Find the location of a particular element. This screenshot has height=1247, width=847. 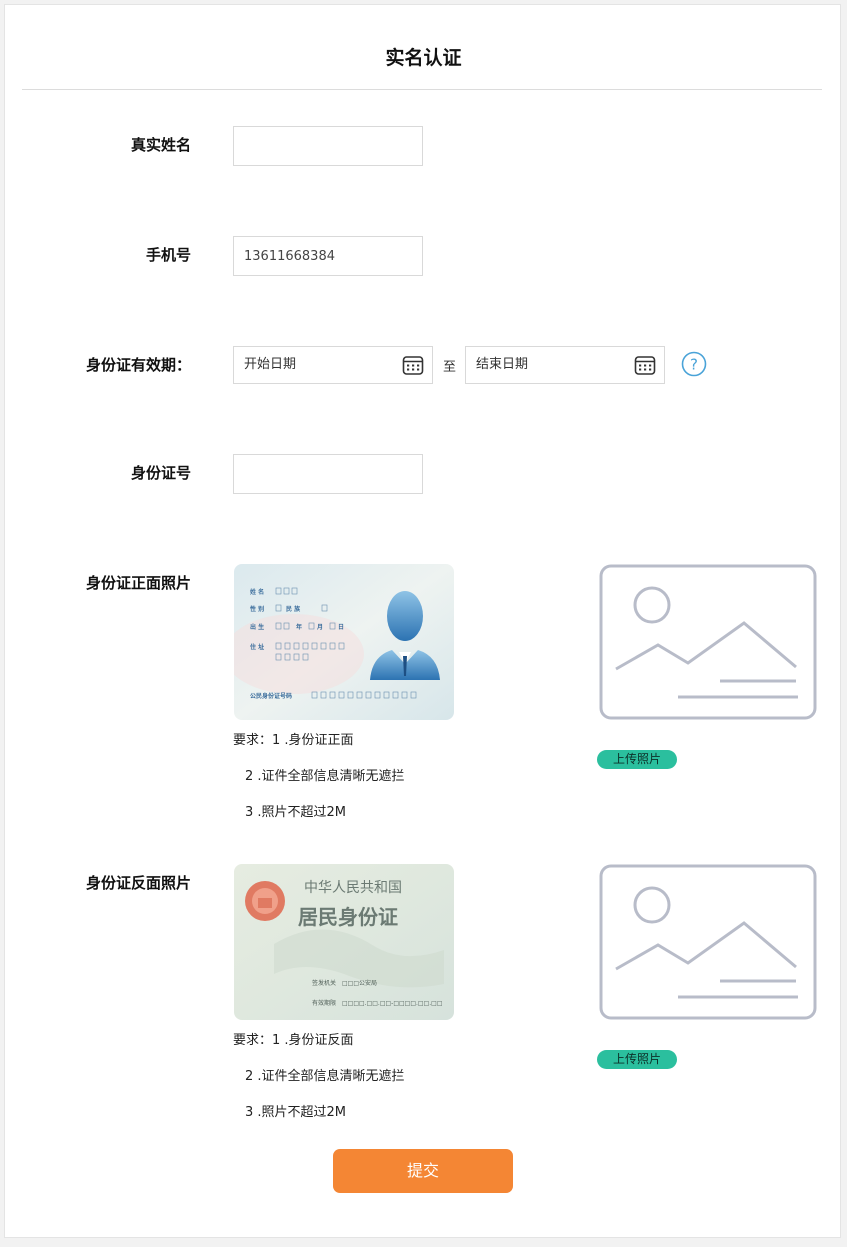

start-date-input is located at coordinates (319, 364).